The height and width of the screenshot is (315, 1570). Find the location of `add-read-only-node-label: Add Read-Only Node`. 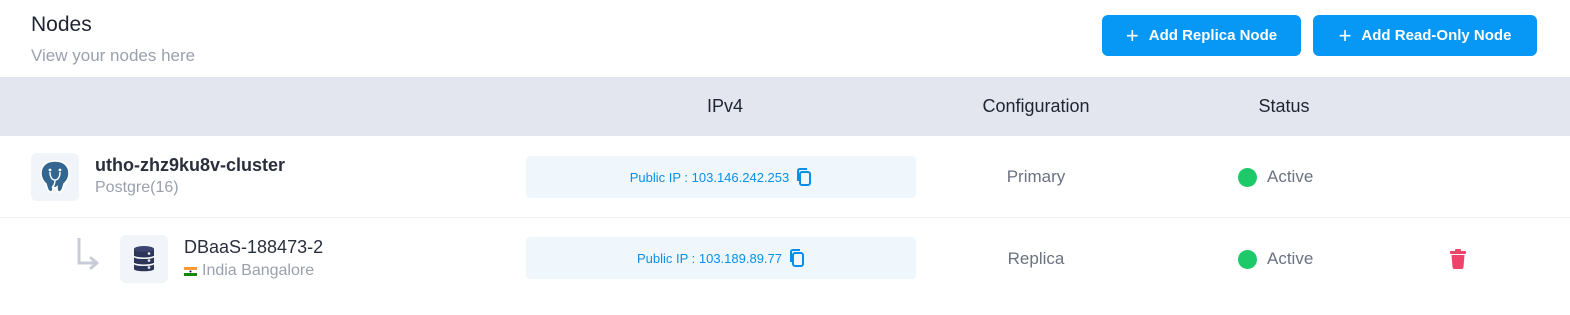

add-read-only-node-label: Add Read-Only Node is located at coordinates (1436, 35).